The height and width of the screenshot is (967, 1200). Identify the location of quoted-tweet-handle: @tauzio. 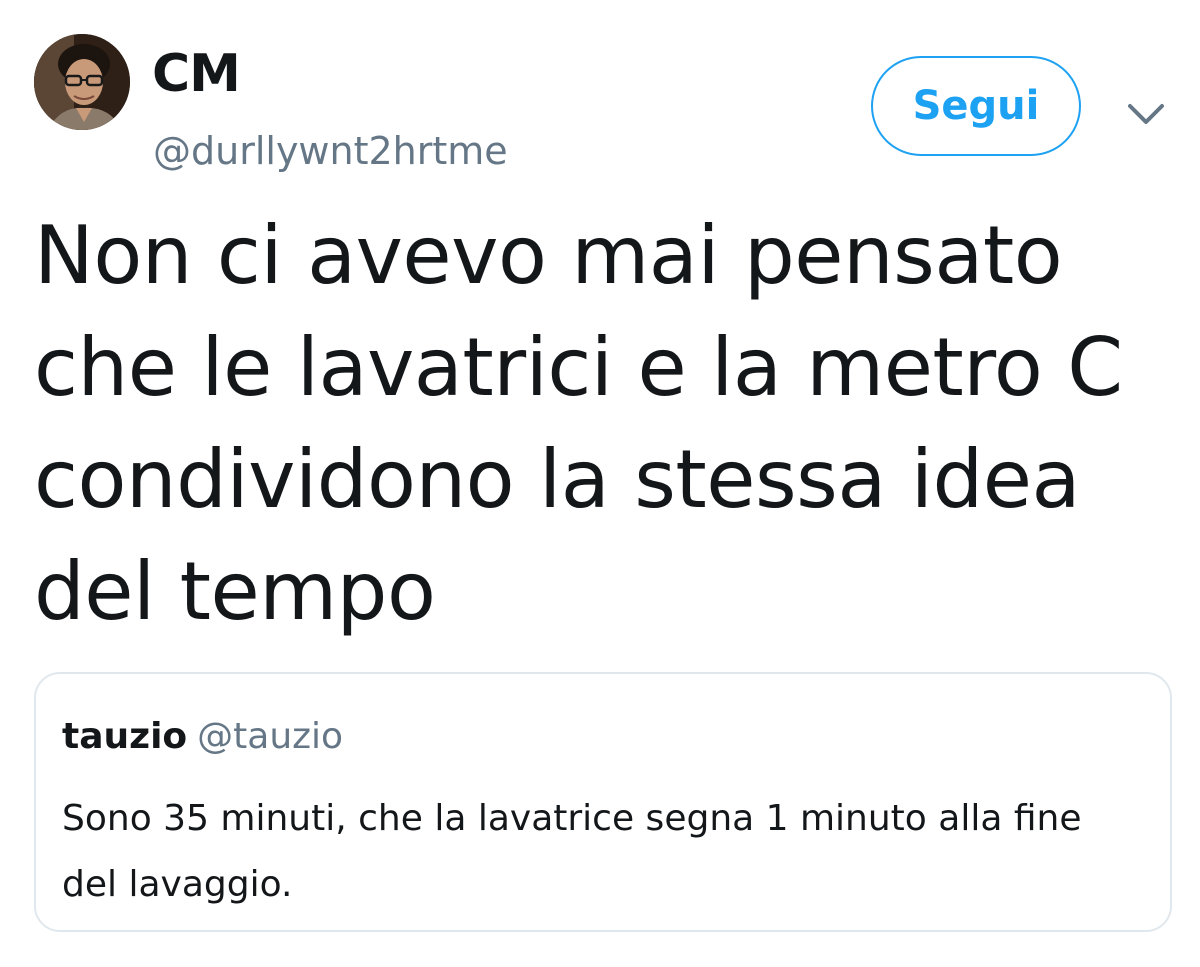
(270, 736).